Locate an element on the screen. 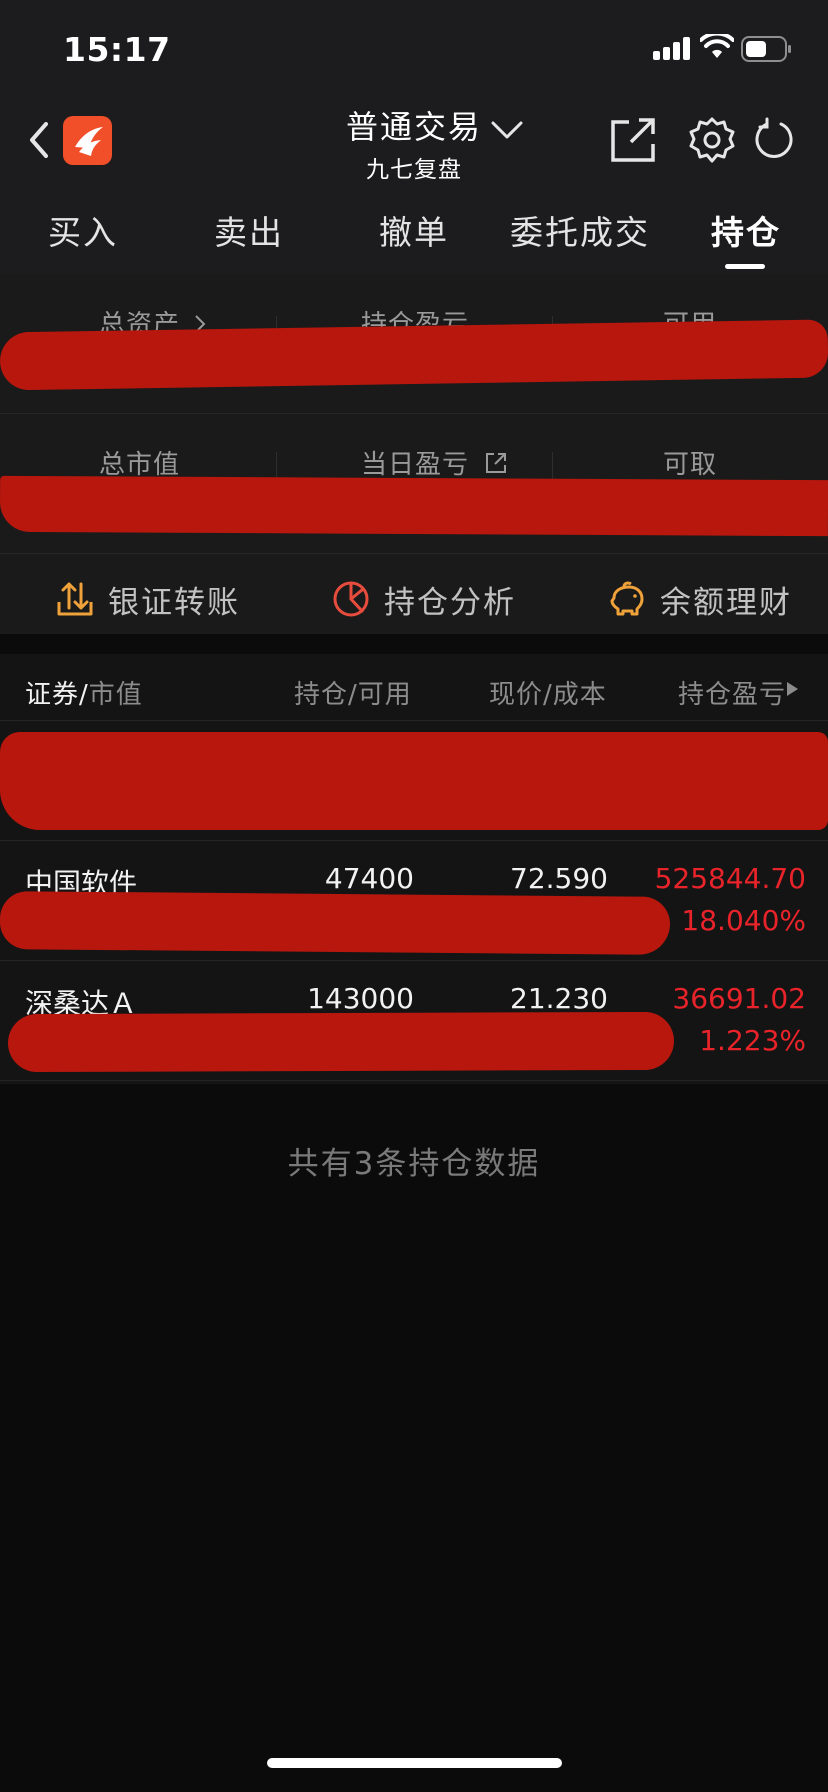 This screenshot has height=1792, width=828. holding-quantity: 47400 is located at coordinates (369, 878).